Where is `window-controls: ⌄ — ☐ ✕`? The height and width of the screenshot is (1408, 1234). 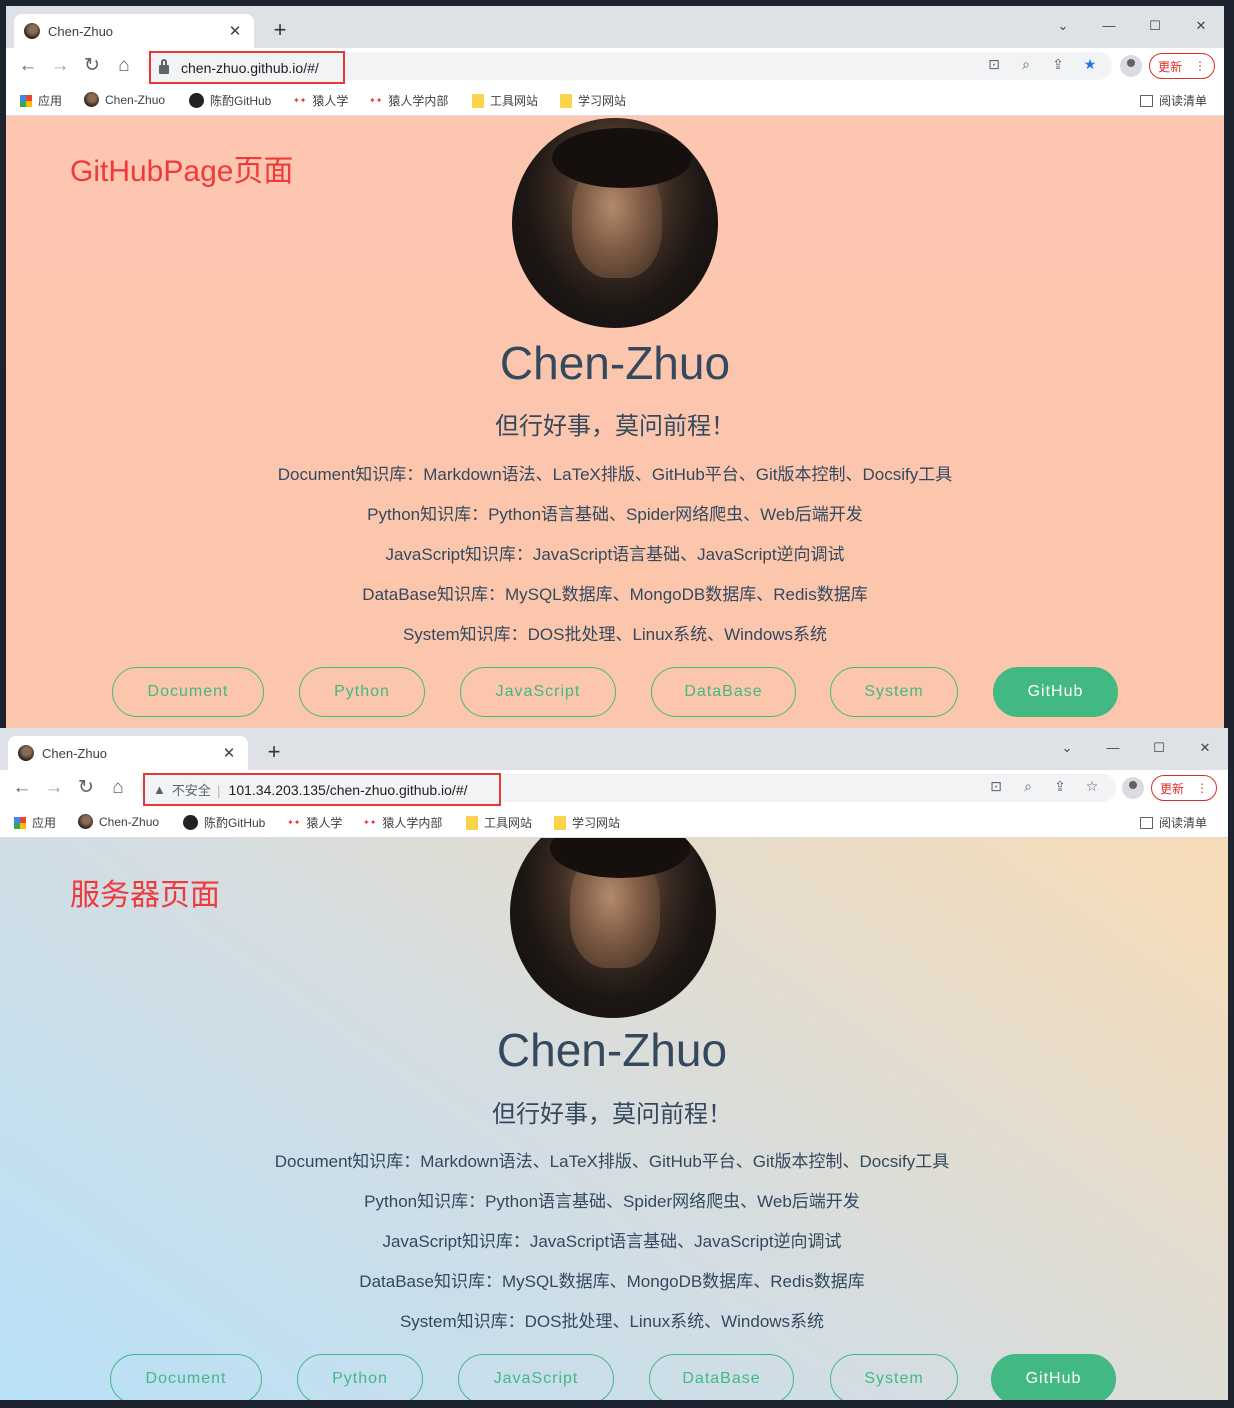 window-controls: ⌄ — ☐ ✕ is located at coordinates (1136, 748).